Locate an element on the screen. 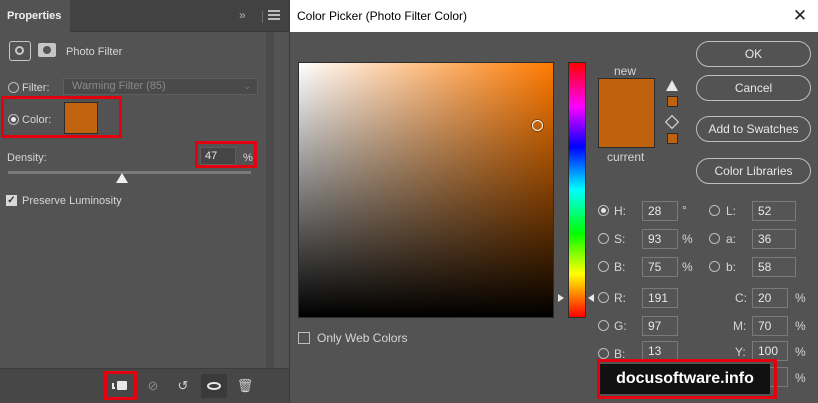  cyan-unit: % is located at coordinates (800, 298).